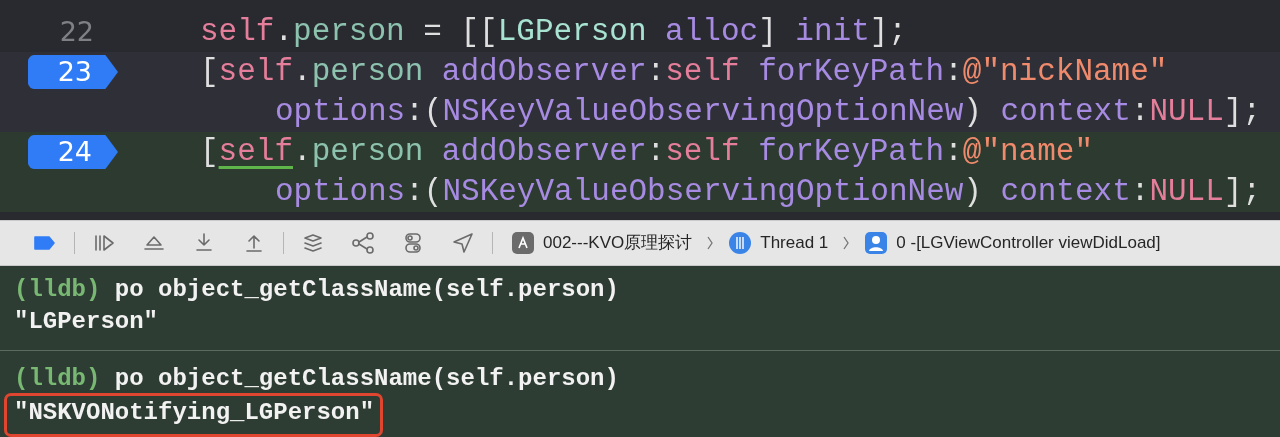  I want to click on console-output: "LGPerson", so click(87, 322).